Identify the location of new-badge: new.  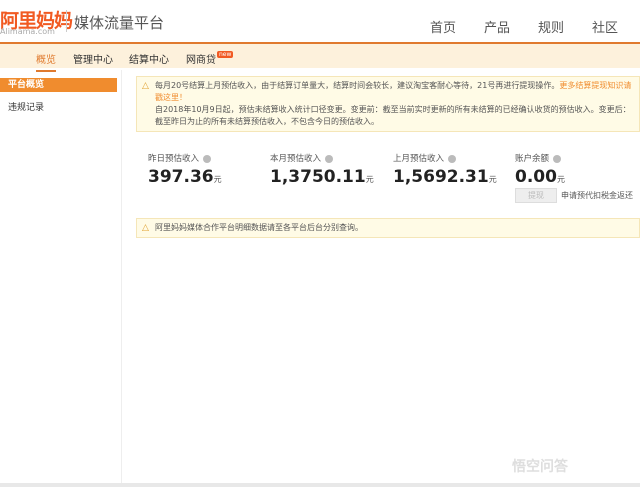
(225, 54).